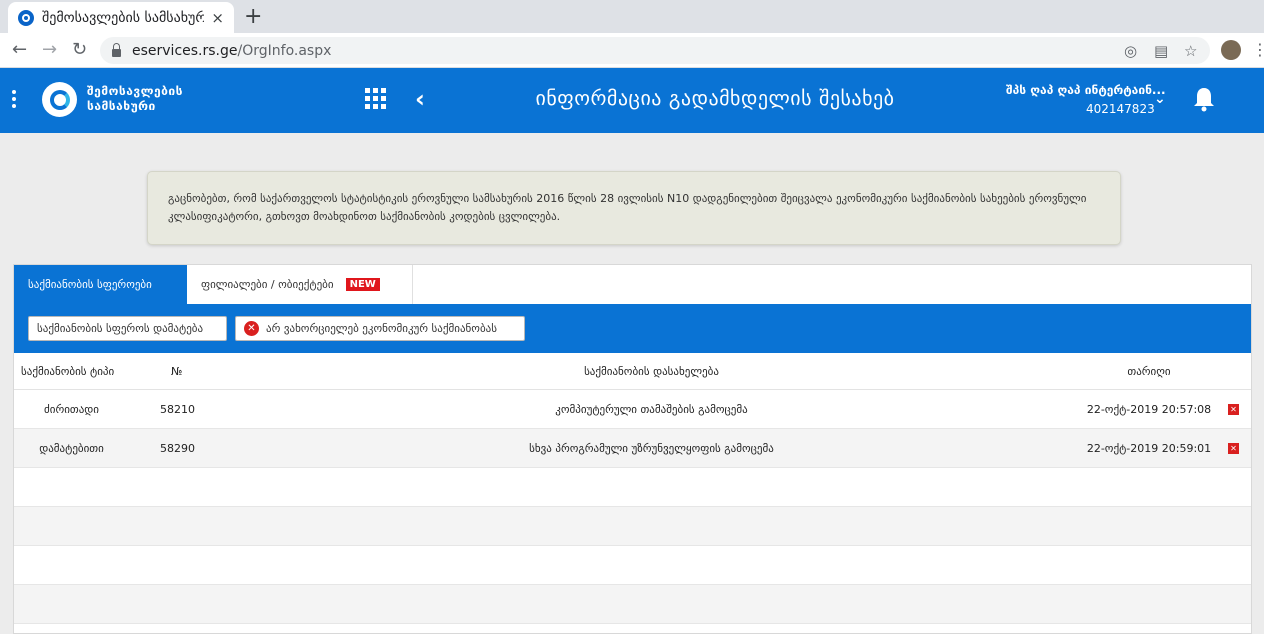 The width and height of the screenshot is (1264, 634). I want to click on no-activity-label: არ ვახორციელებ ეკონომიკურ საქმიანობას, so click(381, 328).